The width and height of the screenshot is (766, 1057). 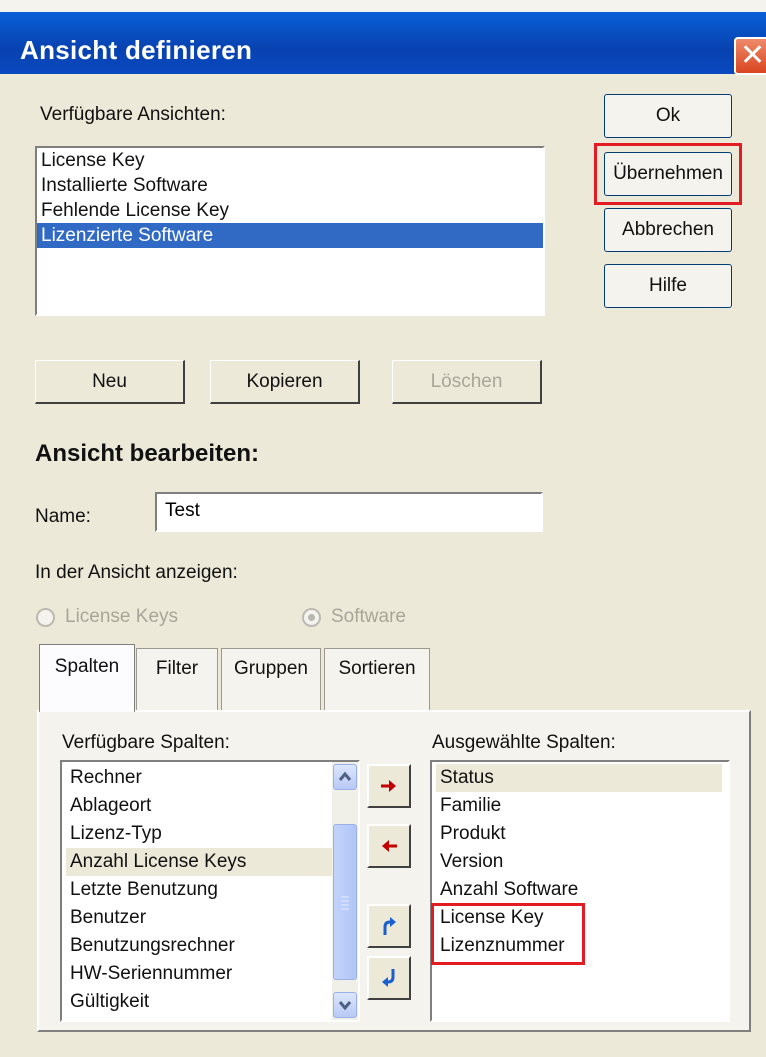 What do you see at coordinates (63, 516) in the screenshot?
I see `name-label: Name:` at bounding box center [63, 516].